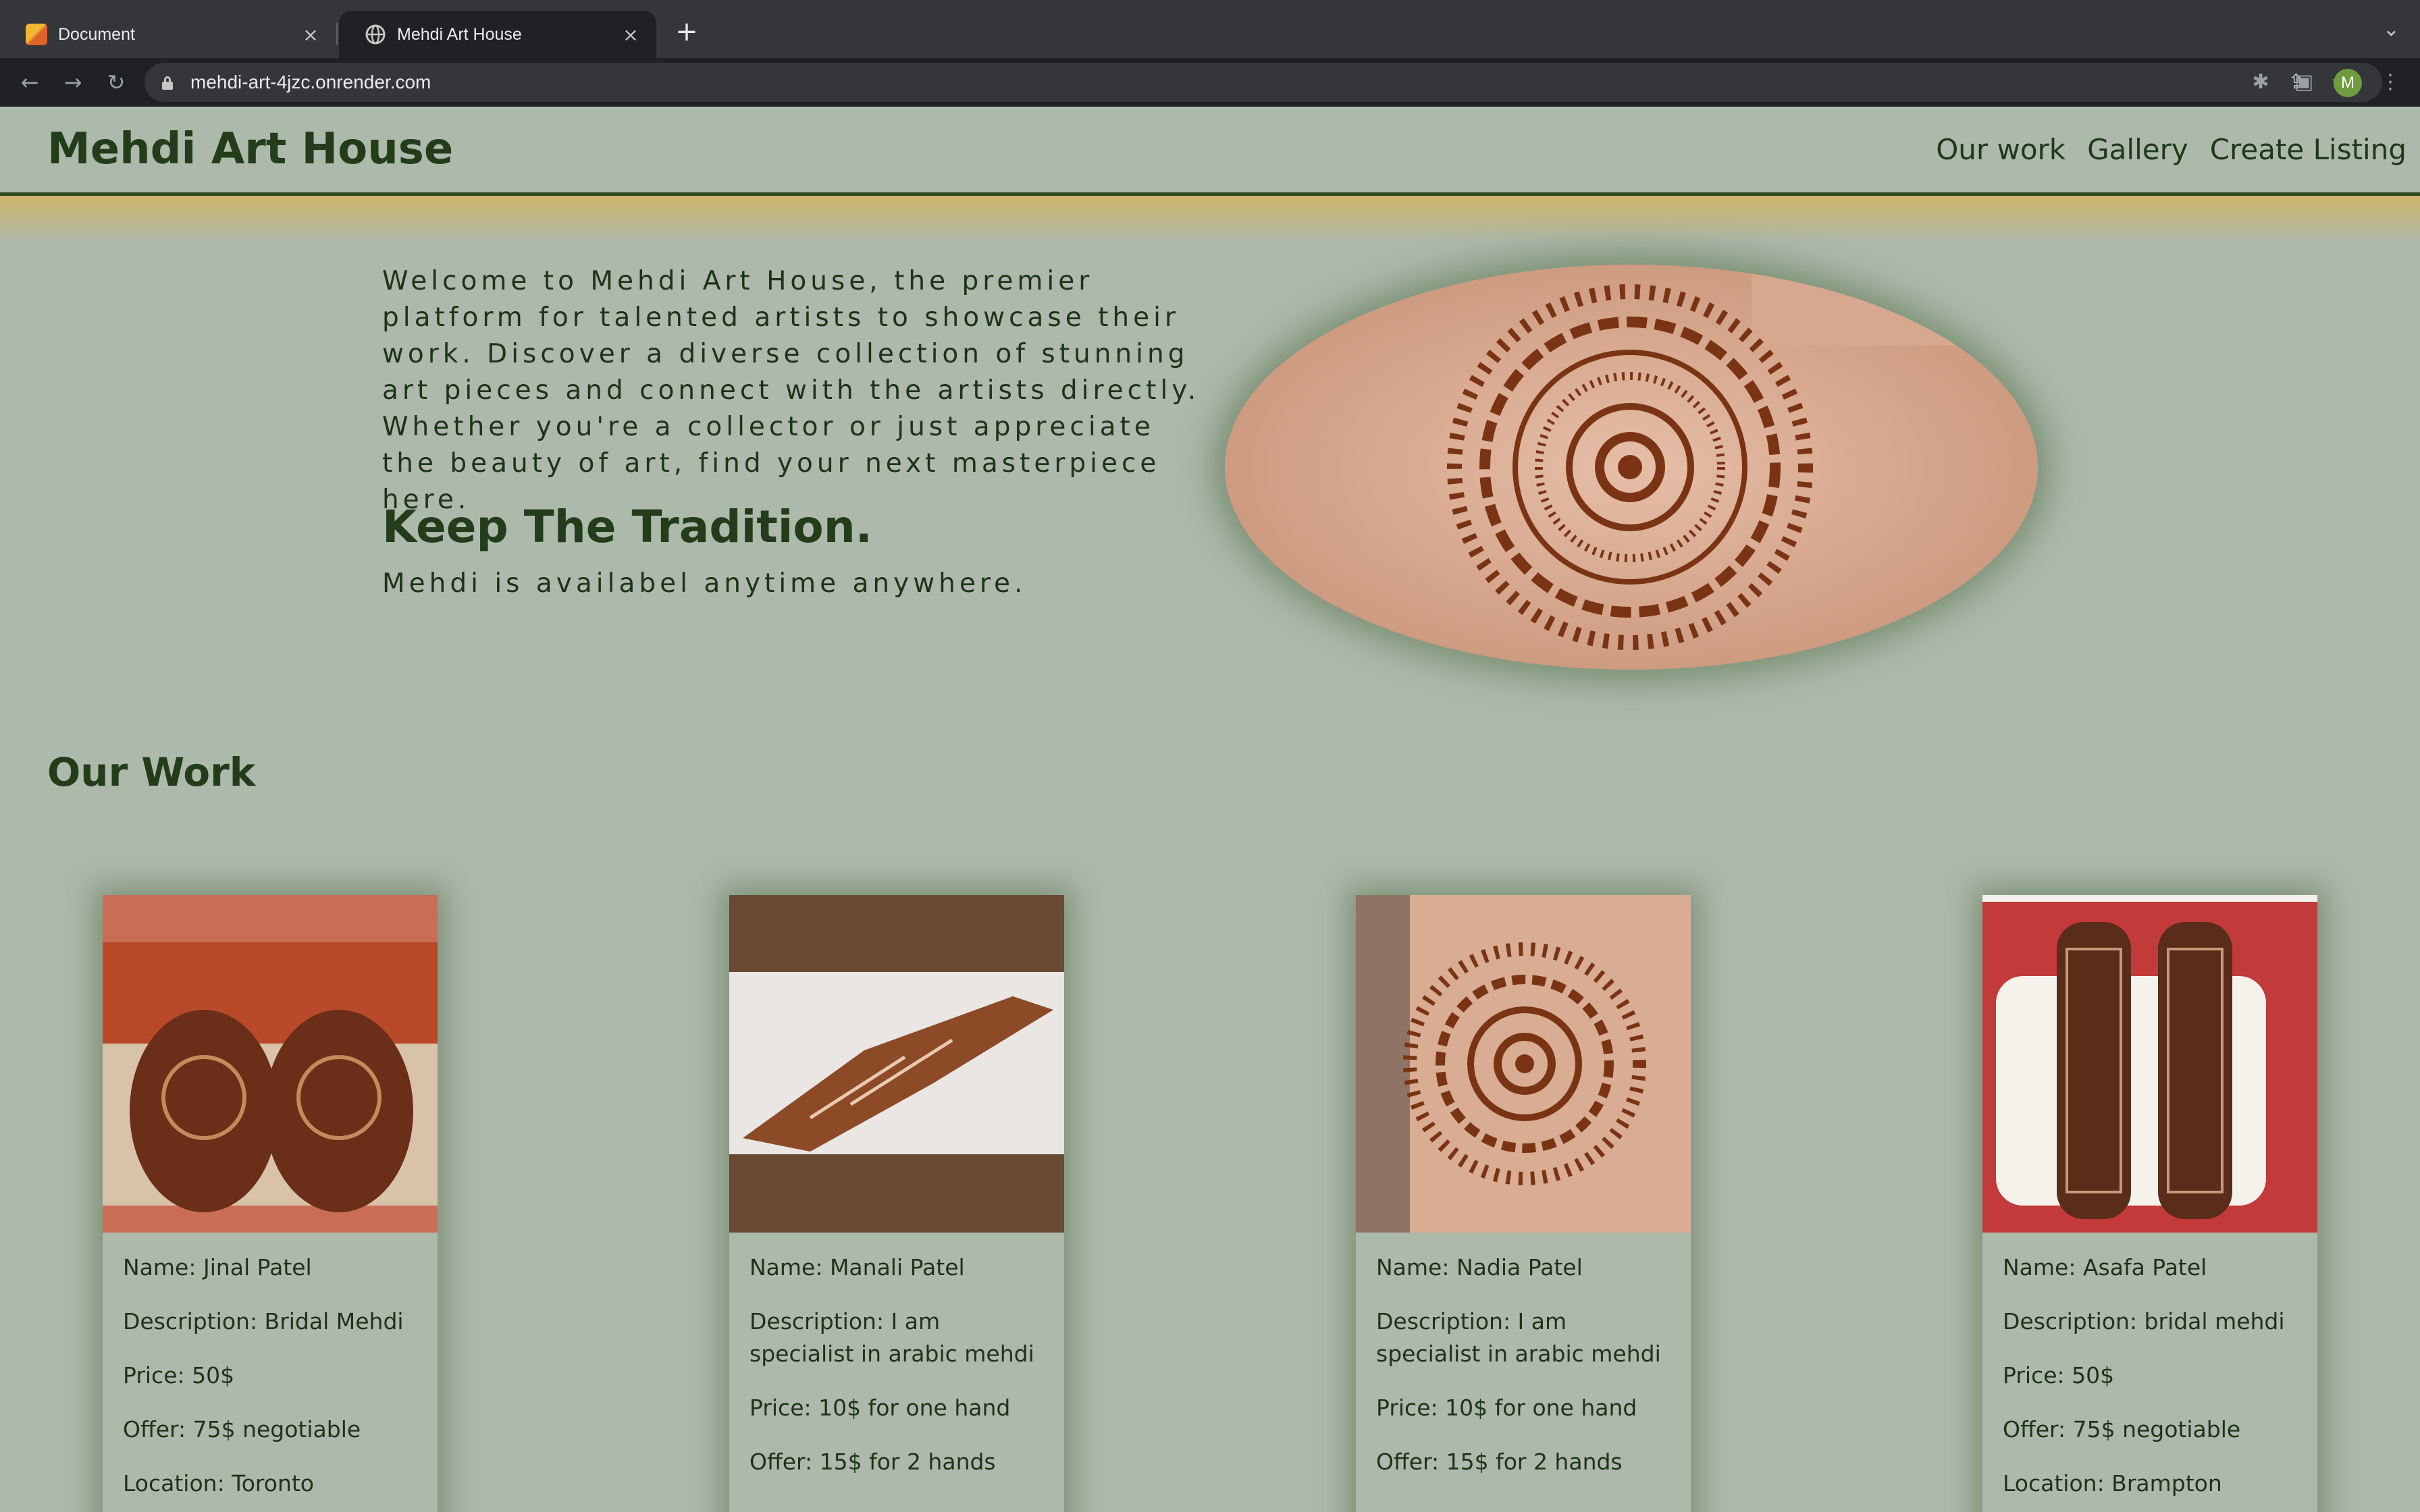 The image size is (2420, 1512). I want to click on profile-avatar: M, so click(2348, 83).